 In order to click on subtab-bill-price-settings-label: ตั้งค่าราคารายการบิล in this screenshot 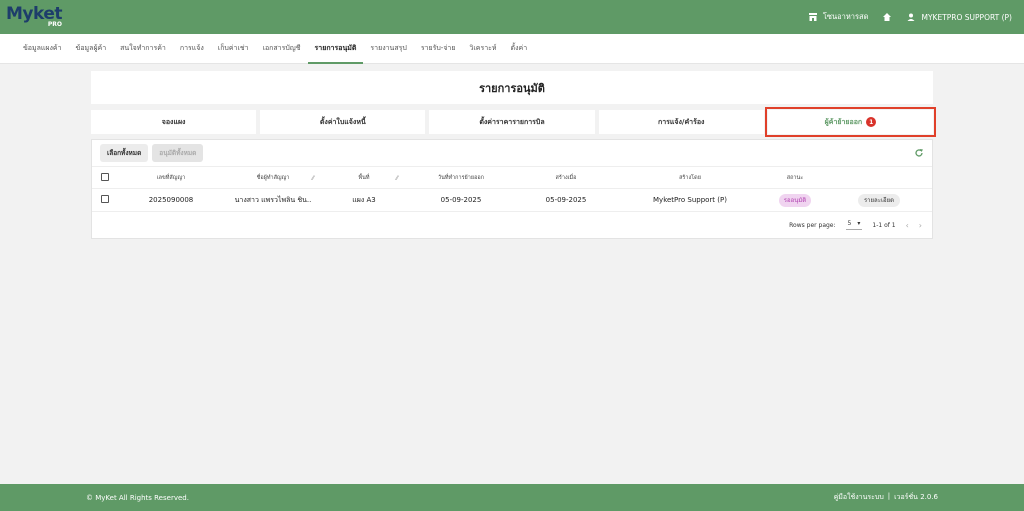, I will do `click(512, 121)`.